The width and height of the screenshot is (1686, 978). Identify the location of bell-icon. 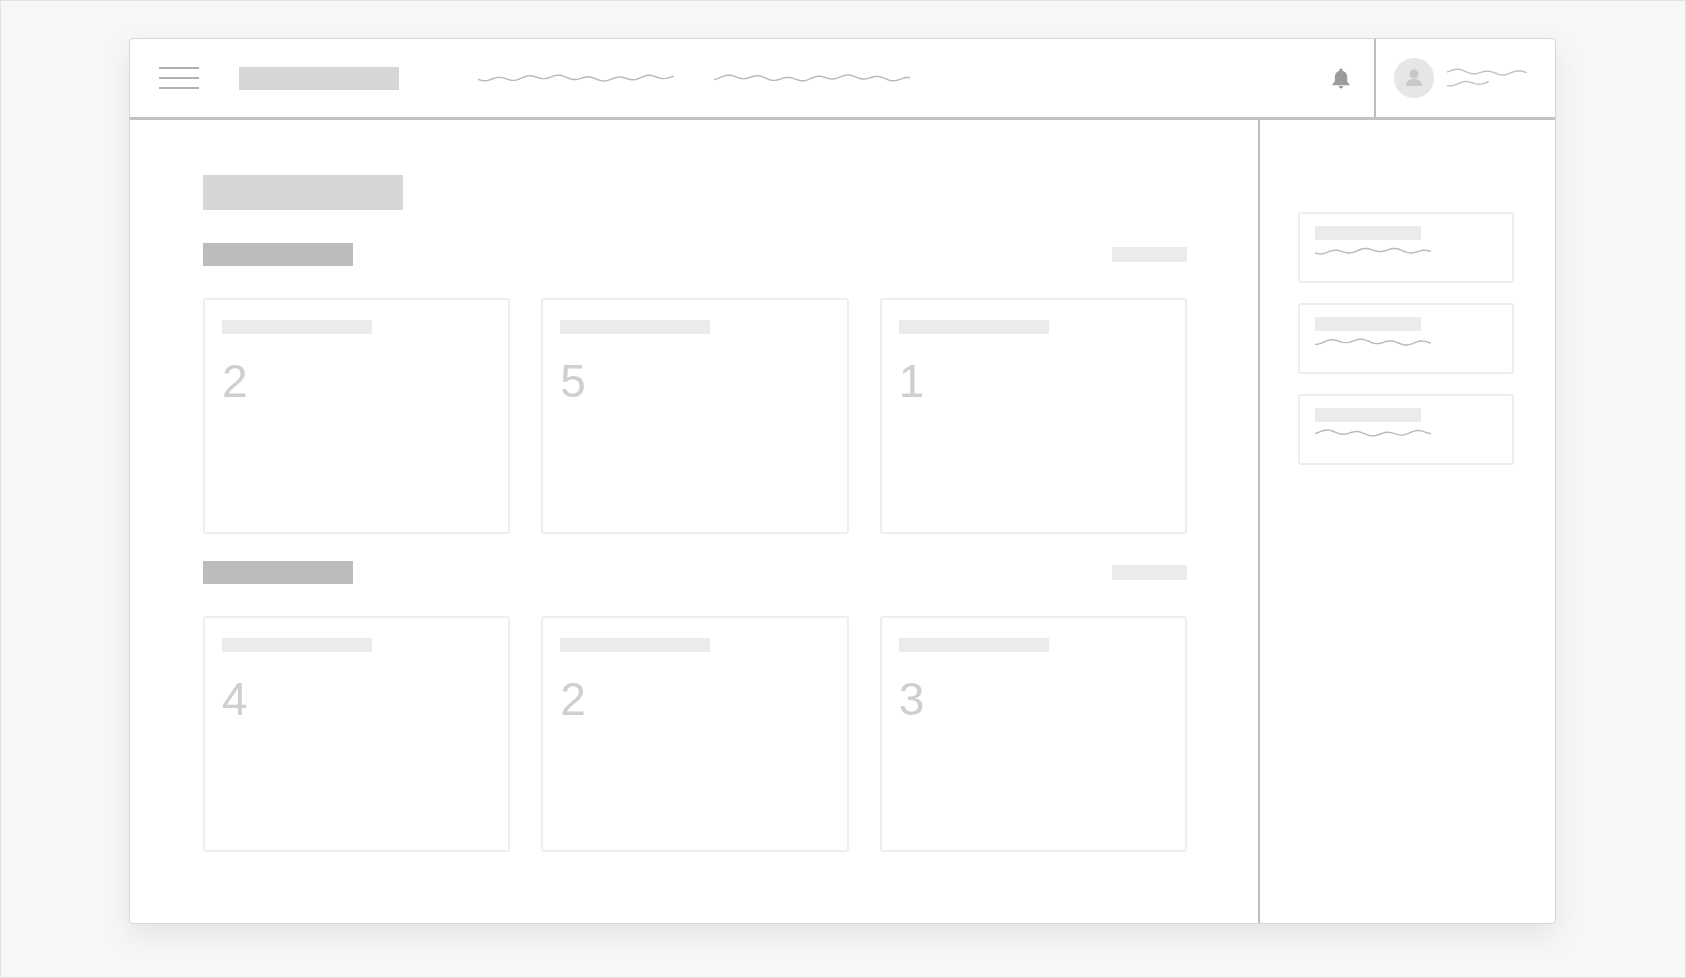
(1341, 78).